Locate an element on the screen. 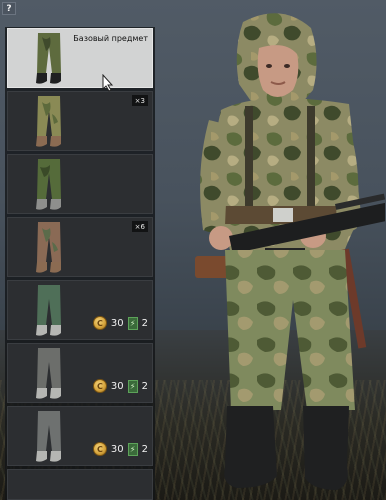 This screenshot has height=500, width=386. list-item: ×6 is located at coordinates (80, 247).